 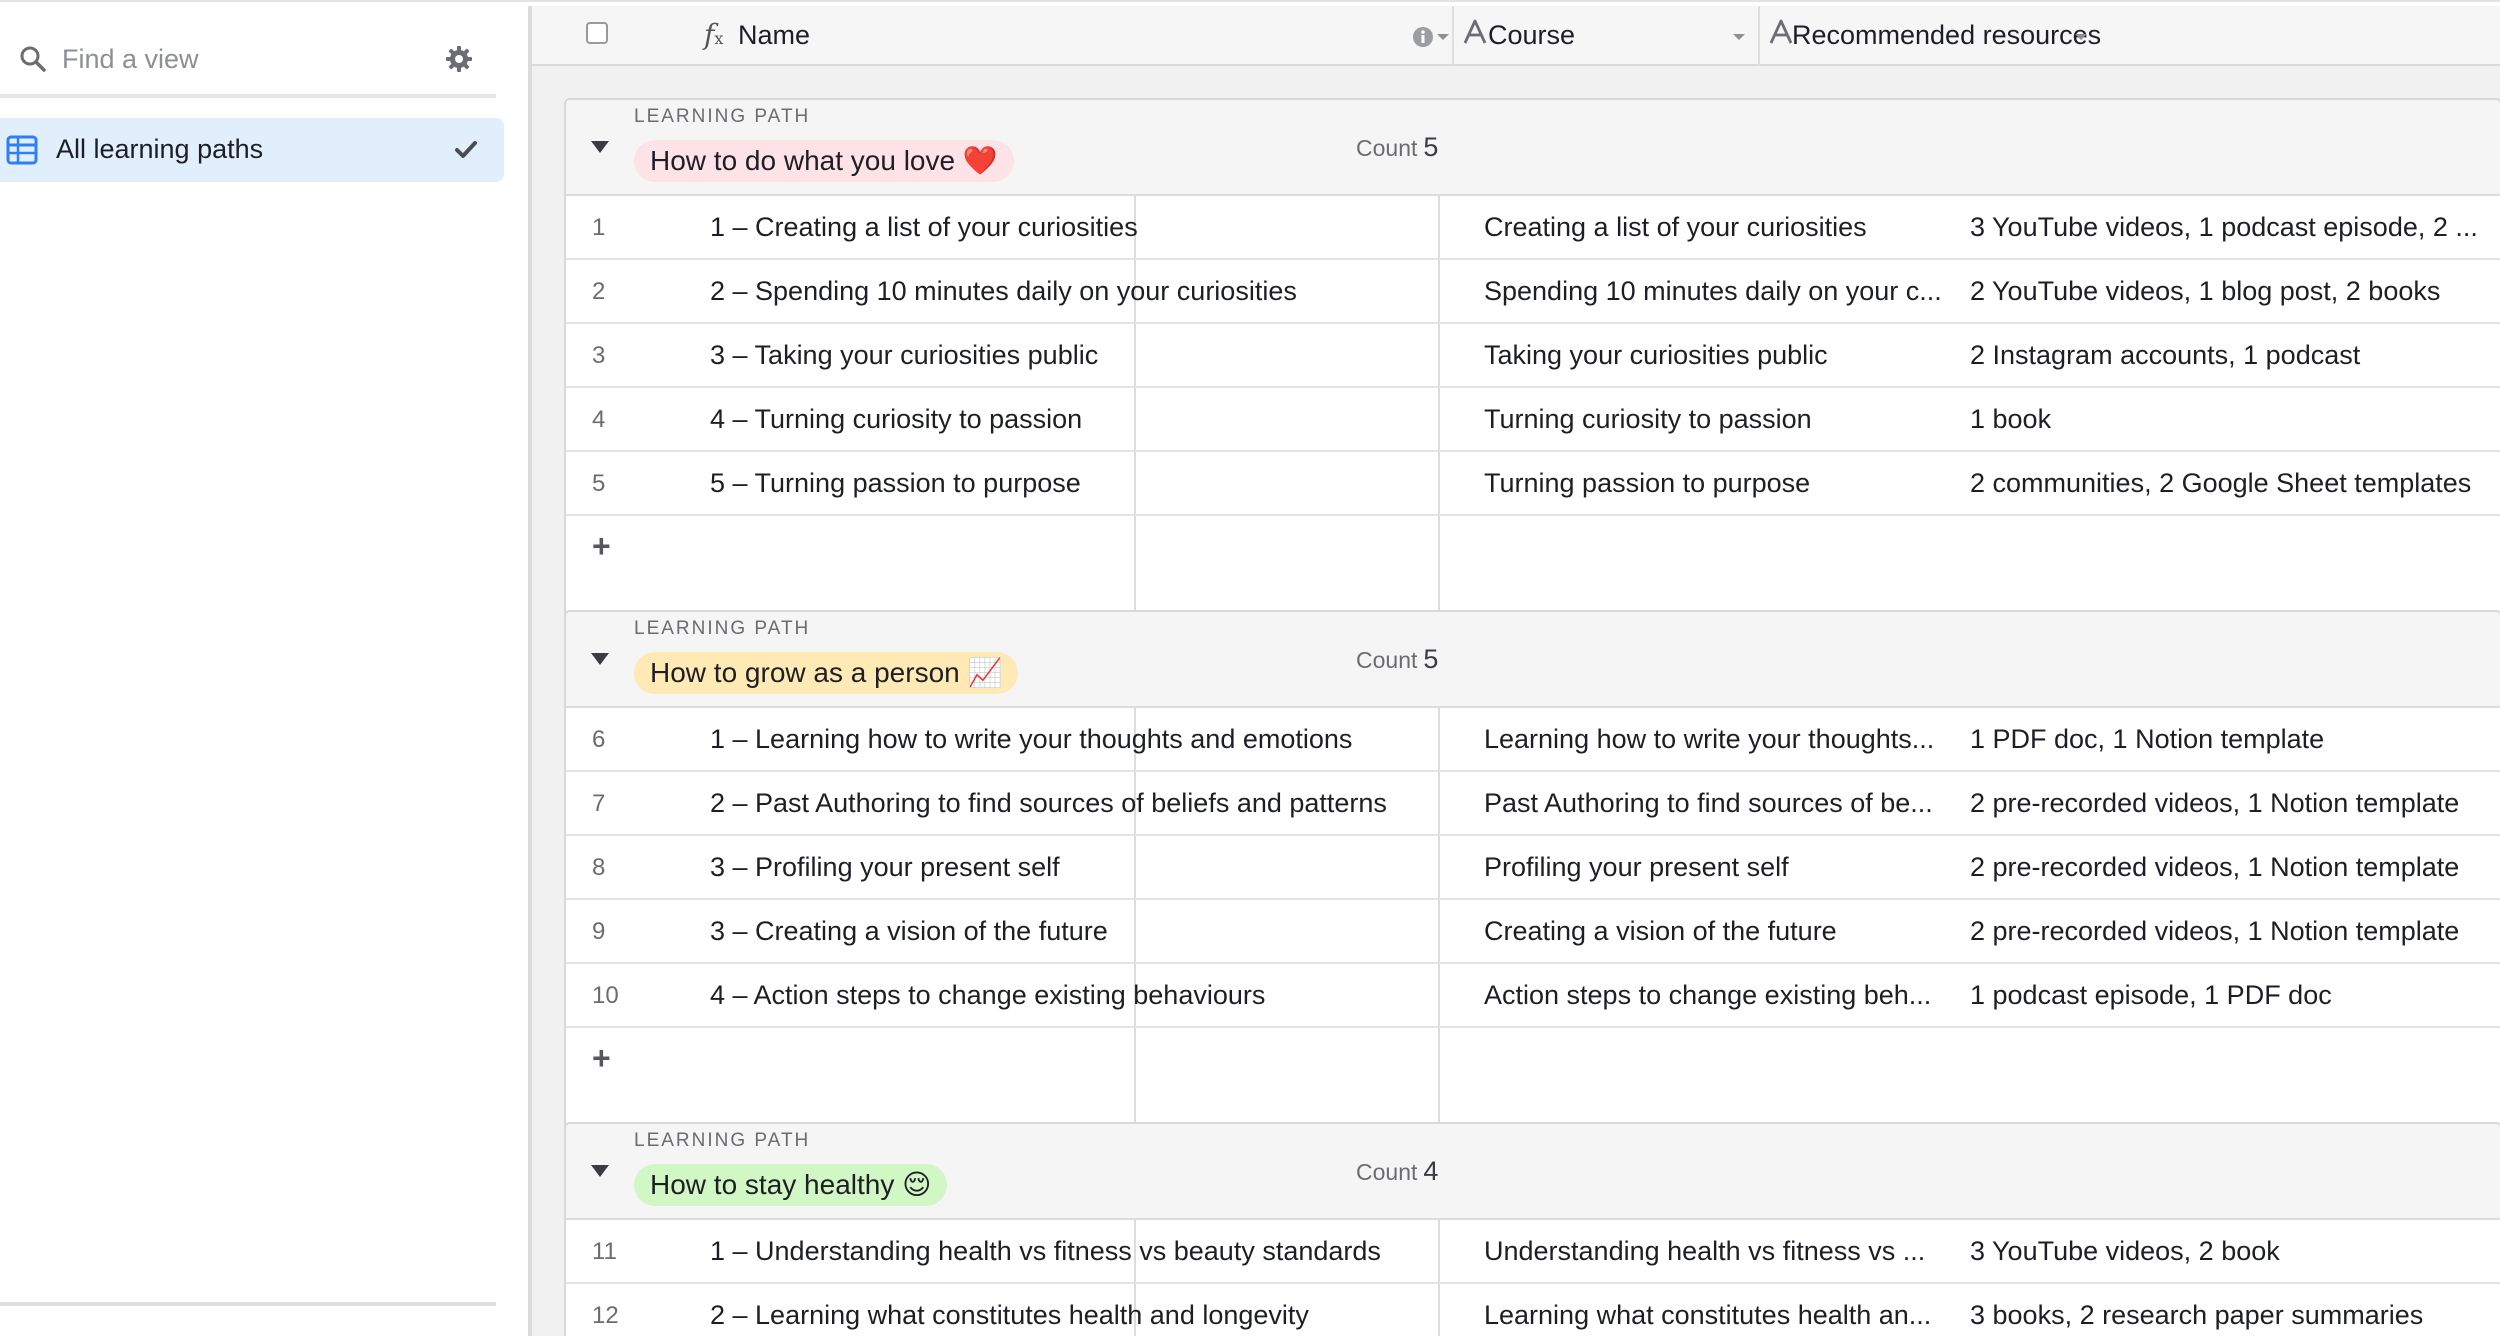 I want to click on field-header-course: Course, so click(x=1606, y=36).